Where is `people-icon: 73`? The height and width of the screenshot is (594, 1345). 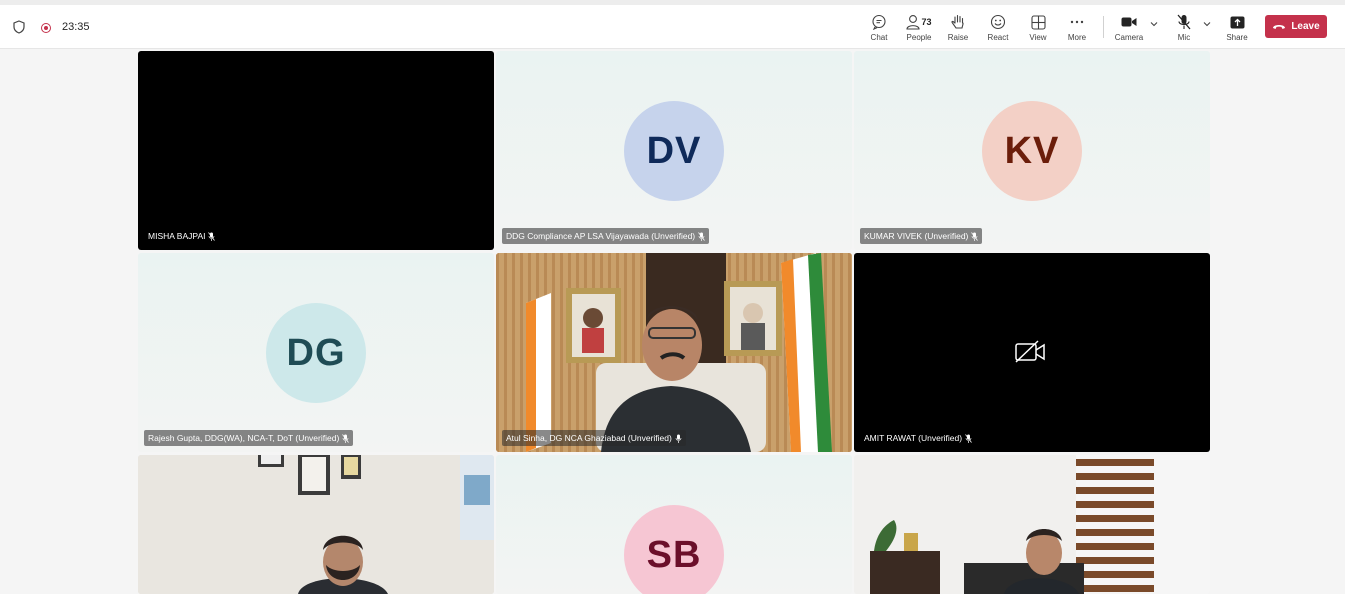 people-icon: 73 is located at coordinates (919, 22).